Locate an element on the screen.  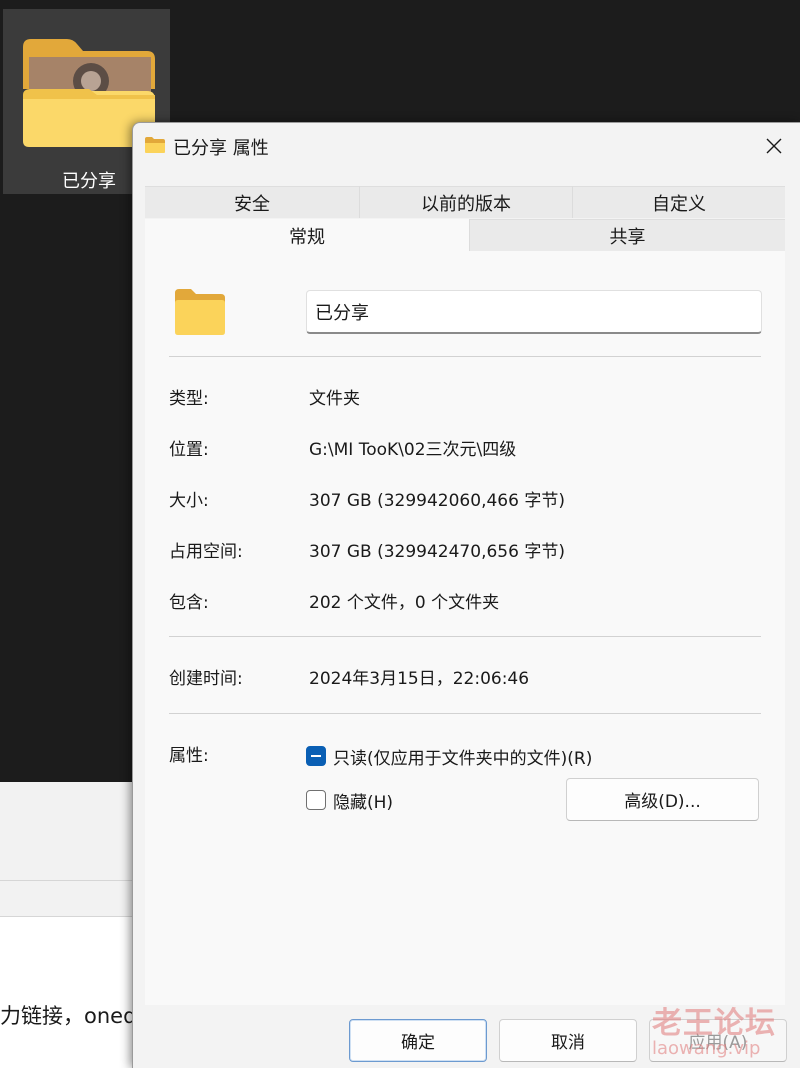
close-button is located at coordinates (774, 146).